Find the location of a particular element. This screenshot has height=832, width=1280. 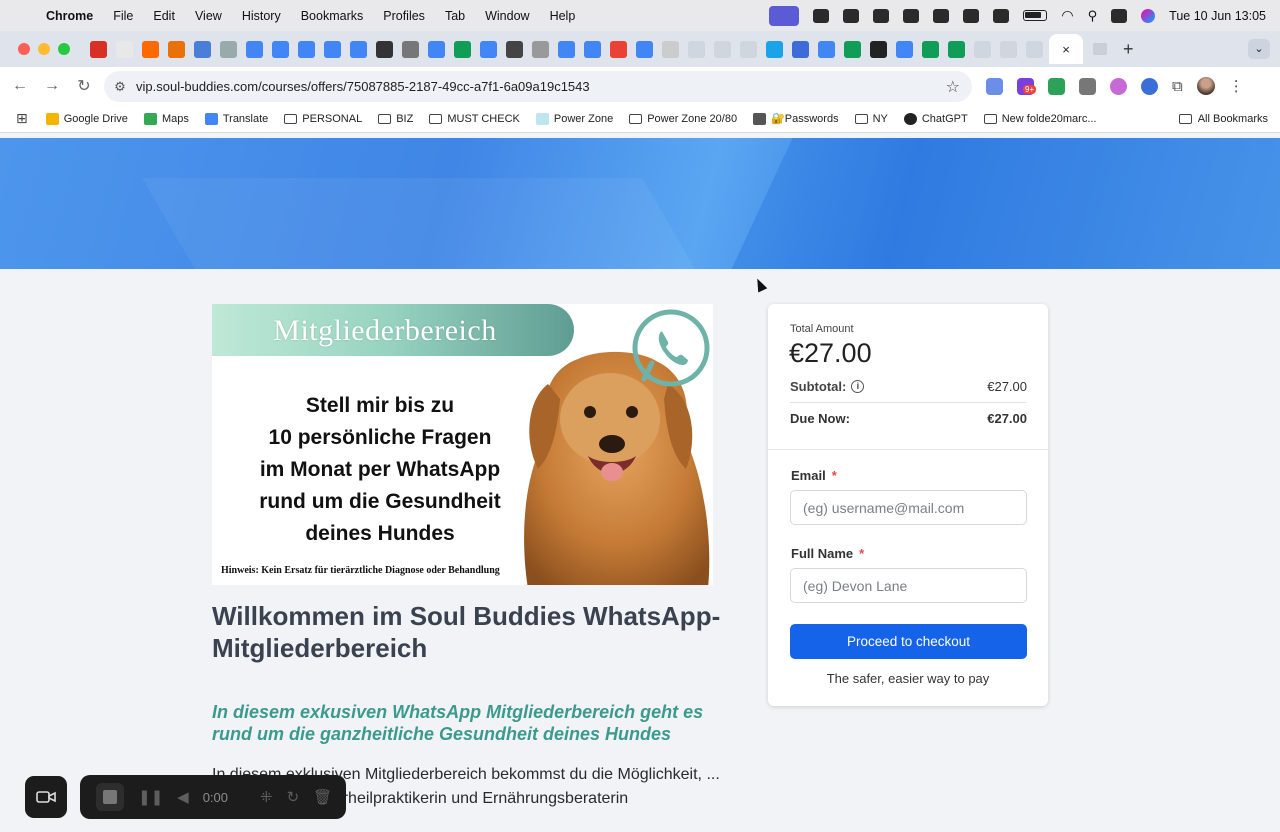

forward-arrow-icon: → is located at coordinates (52, 86).